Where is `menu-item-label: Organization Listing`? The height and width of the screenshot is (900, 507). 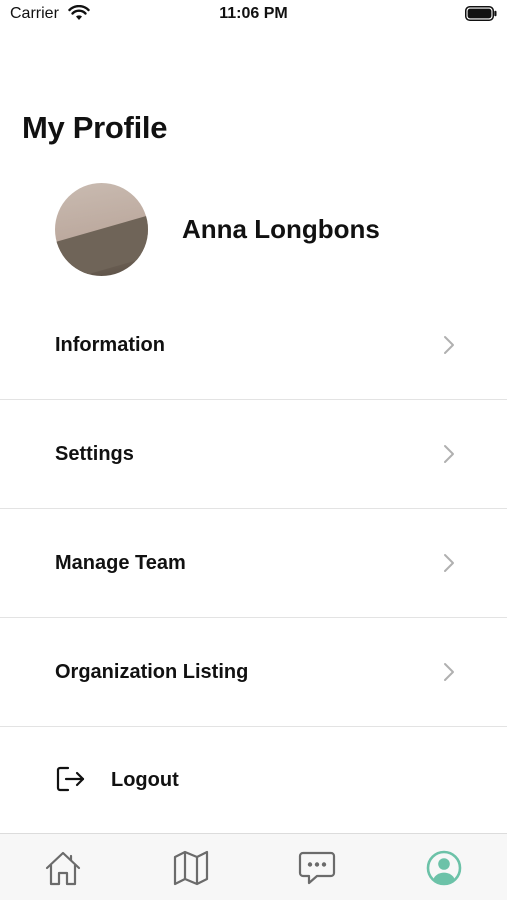 menu-item-label: Organization Listing is located at coordinates (152, 671).